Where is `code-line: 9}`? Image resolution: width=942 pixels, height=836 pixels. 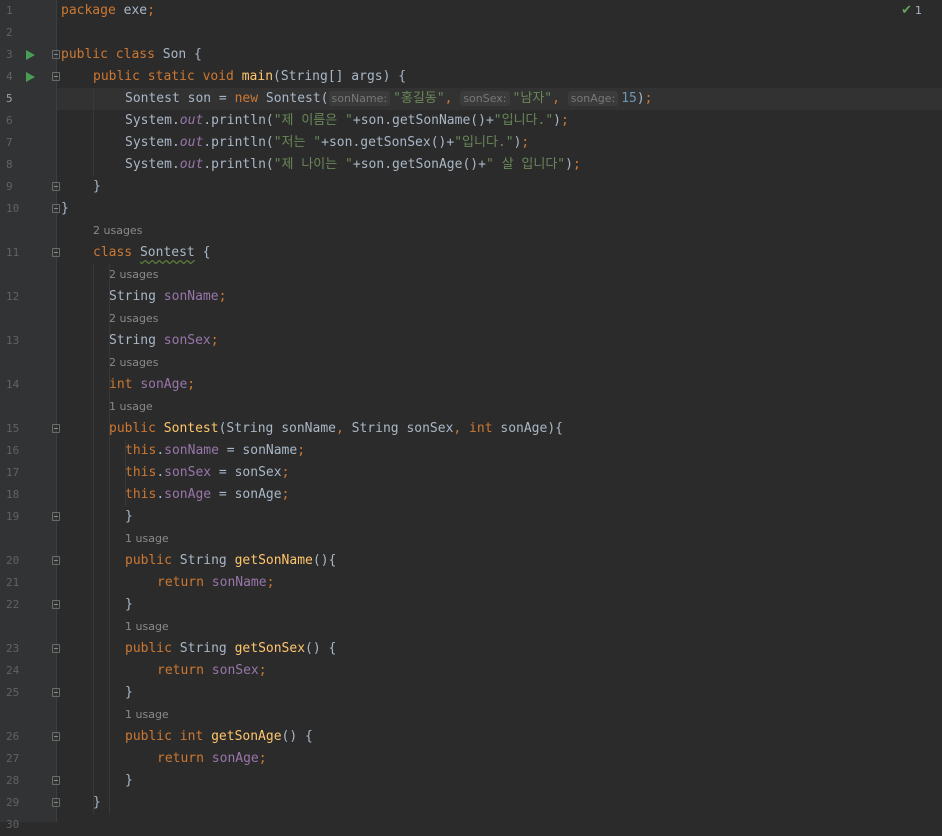 code-line: 9} is located at coordinates (474, 187).